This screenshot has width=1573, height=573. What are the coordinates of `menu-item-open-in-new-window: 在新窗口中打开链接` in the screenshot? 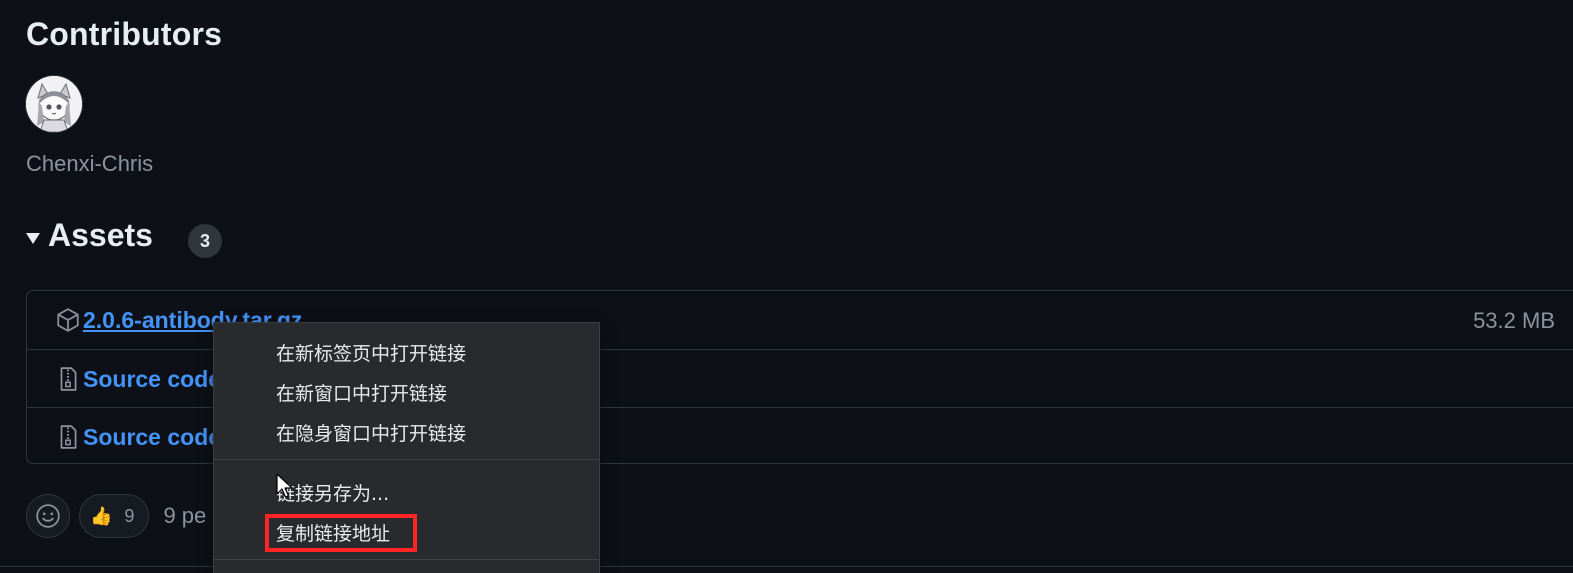 It's located at (361, 392).